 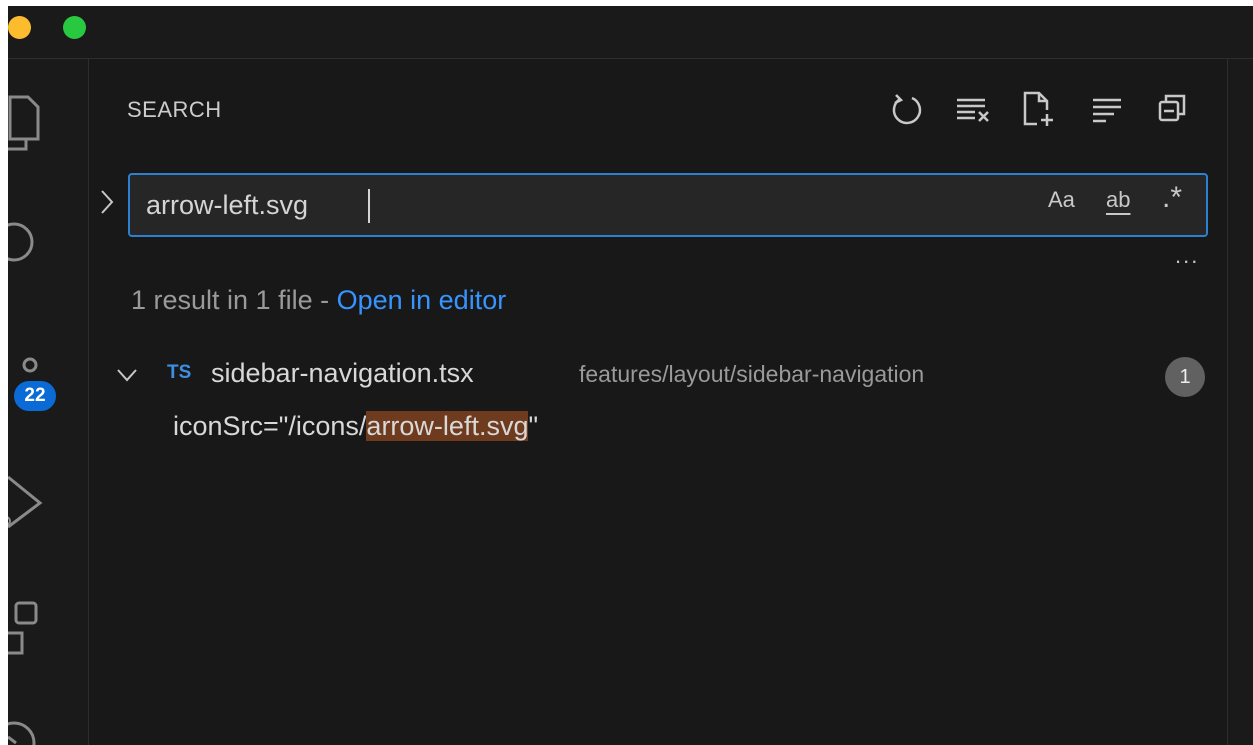 I want to click on refresh-icon, so click(x=907, y=109).